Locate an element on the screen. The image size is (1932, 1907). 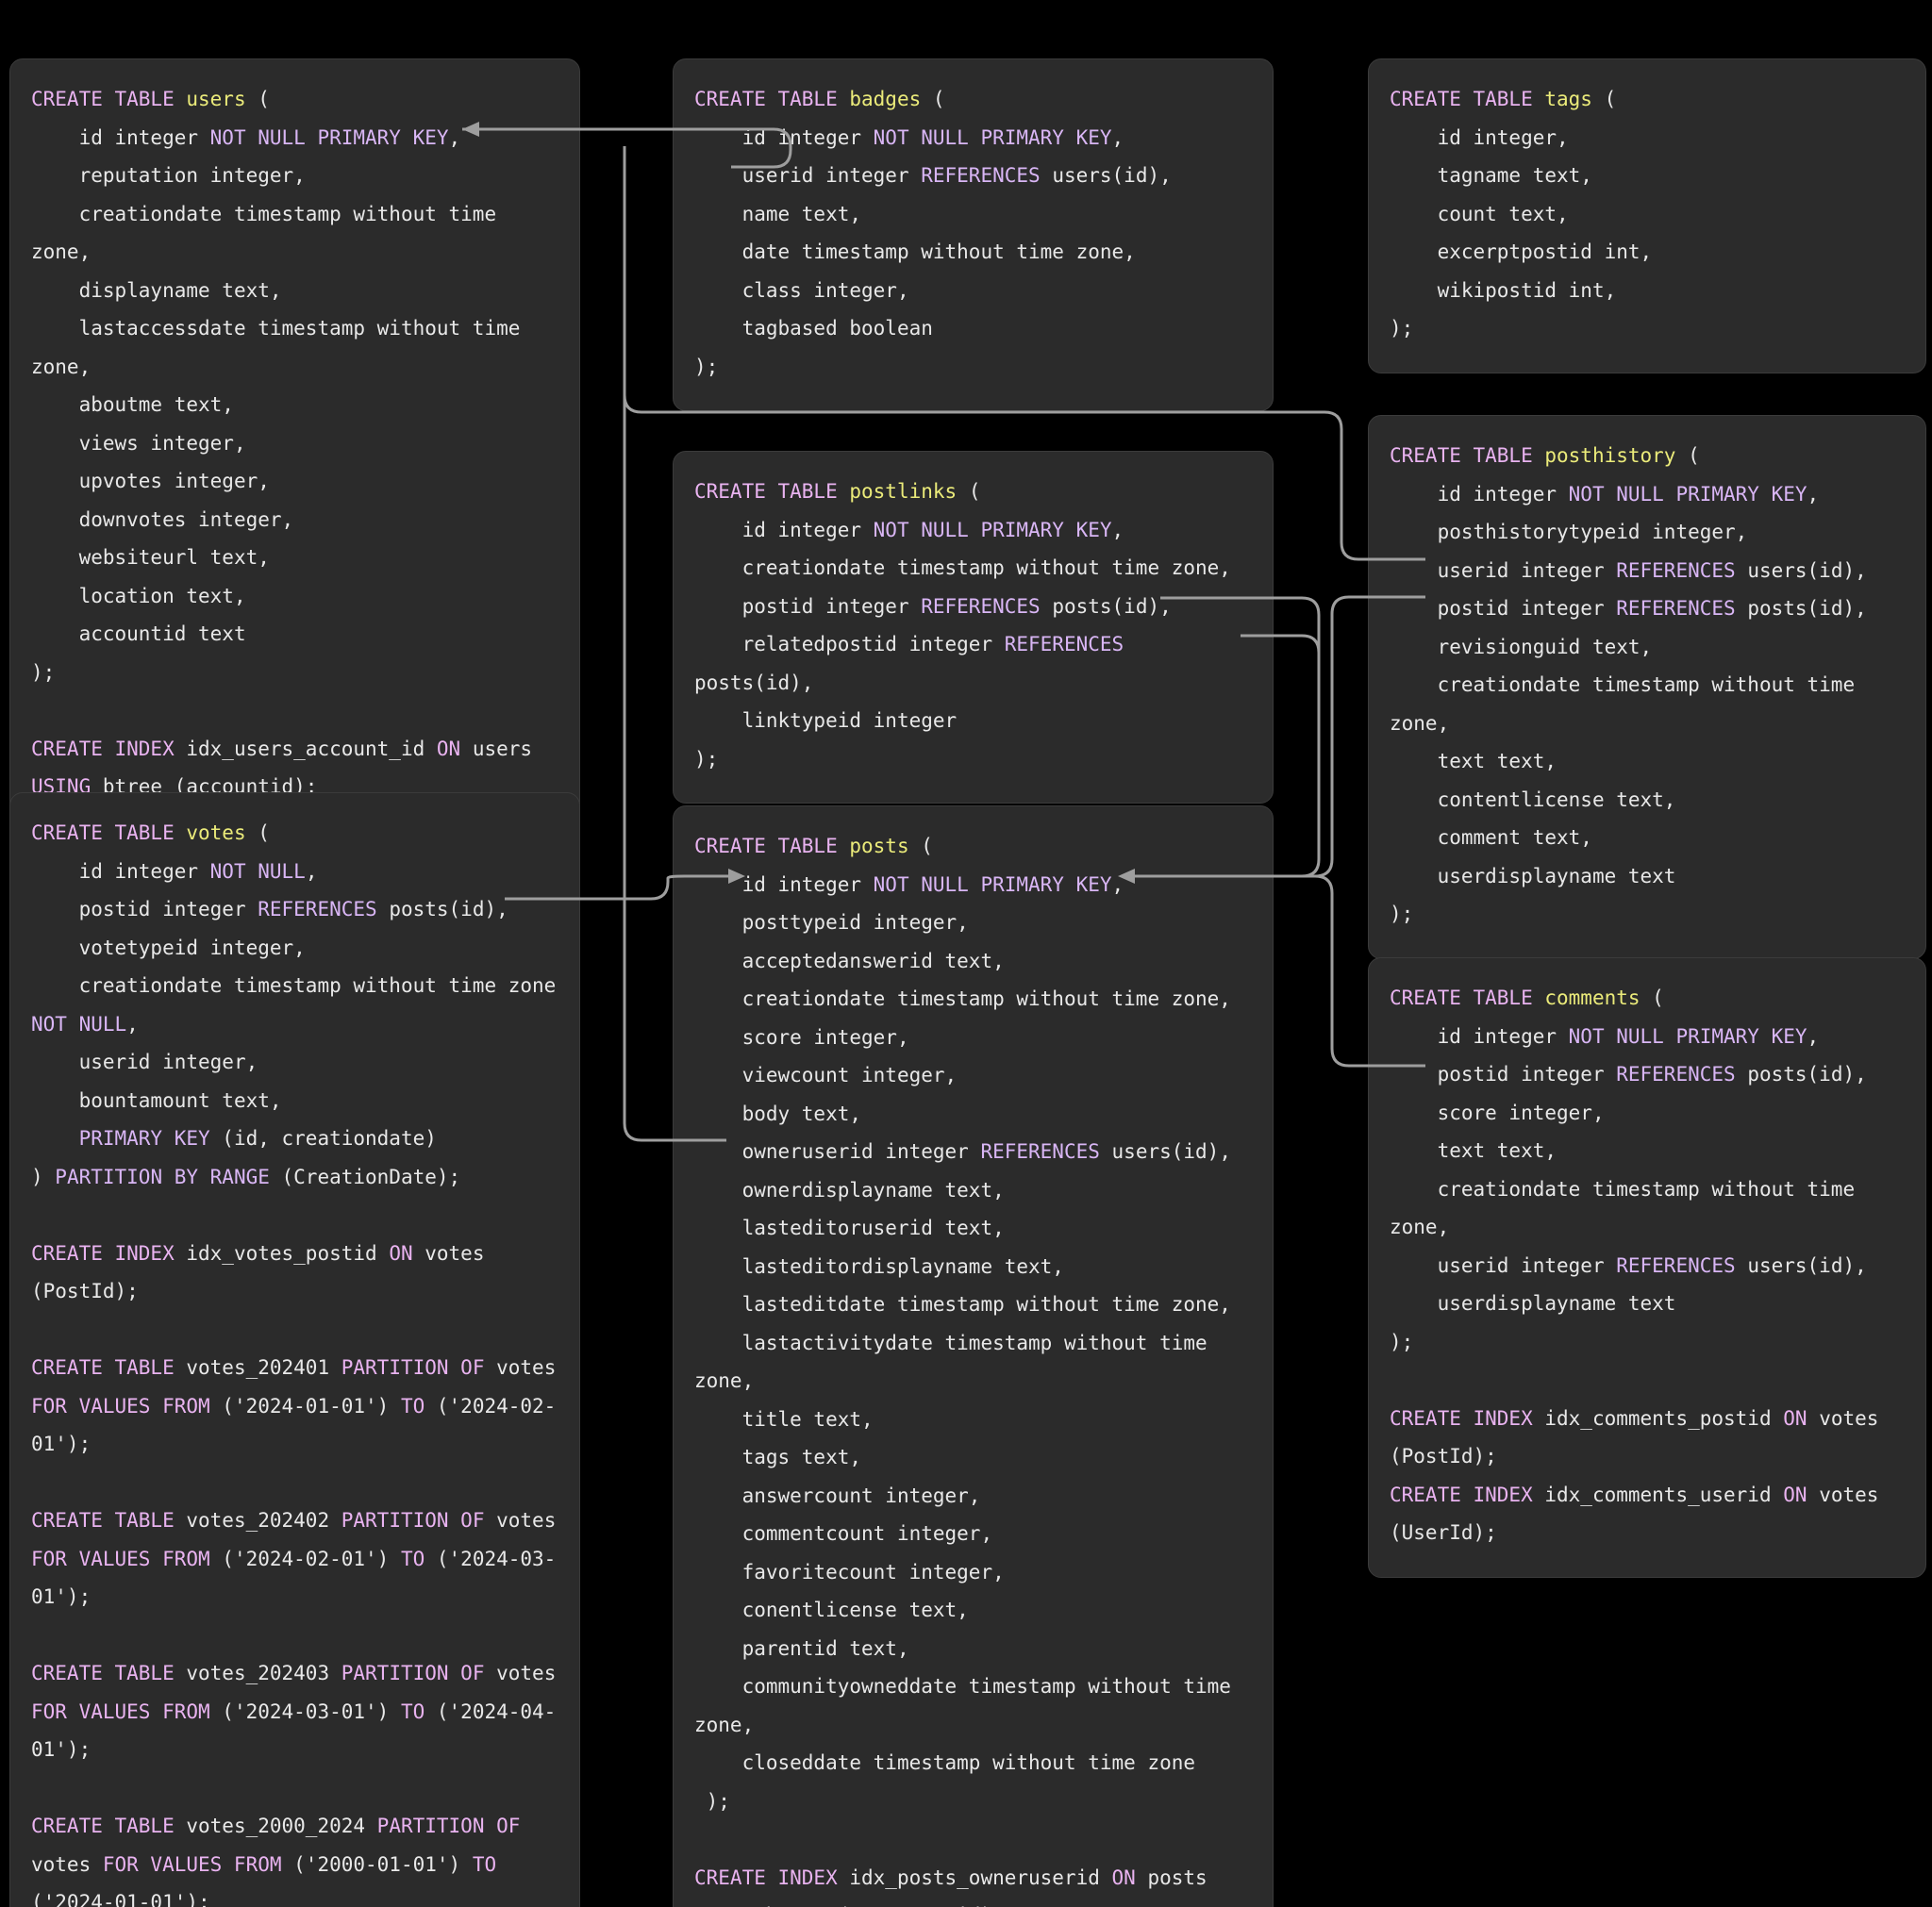
sql-token-pl: viewcount integer, is located at coordinates (826, 1075).